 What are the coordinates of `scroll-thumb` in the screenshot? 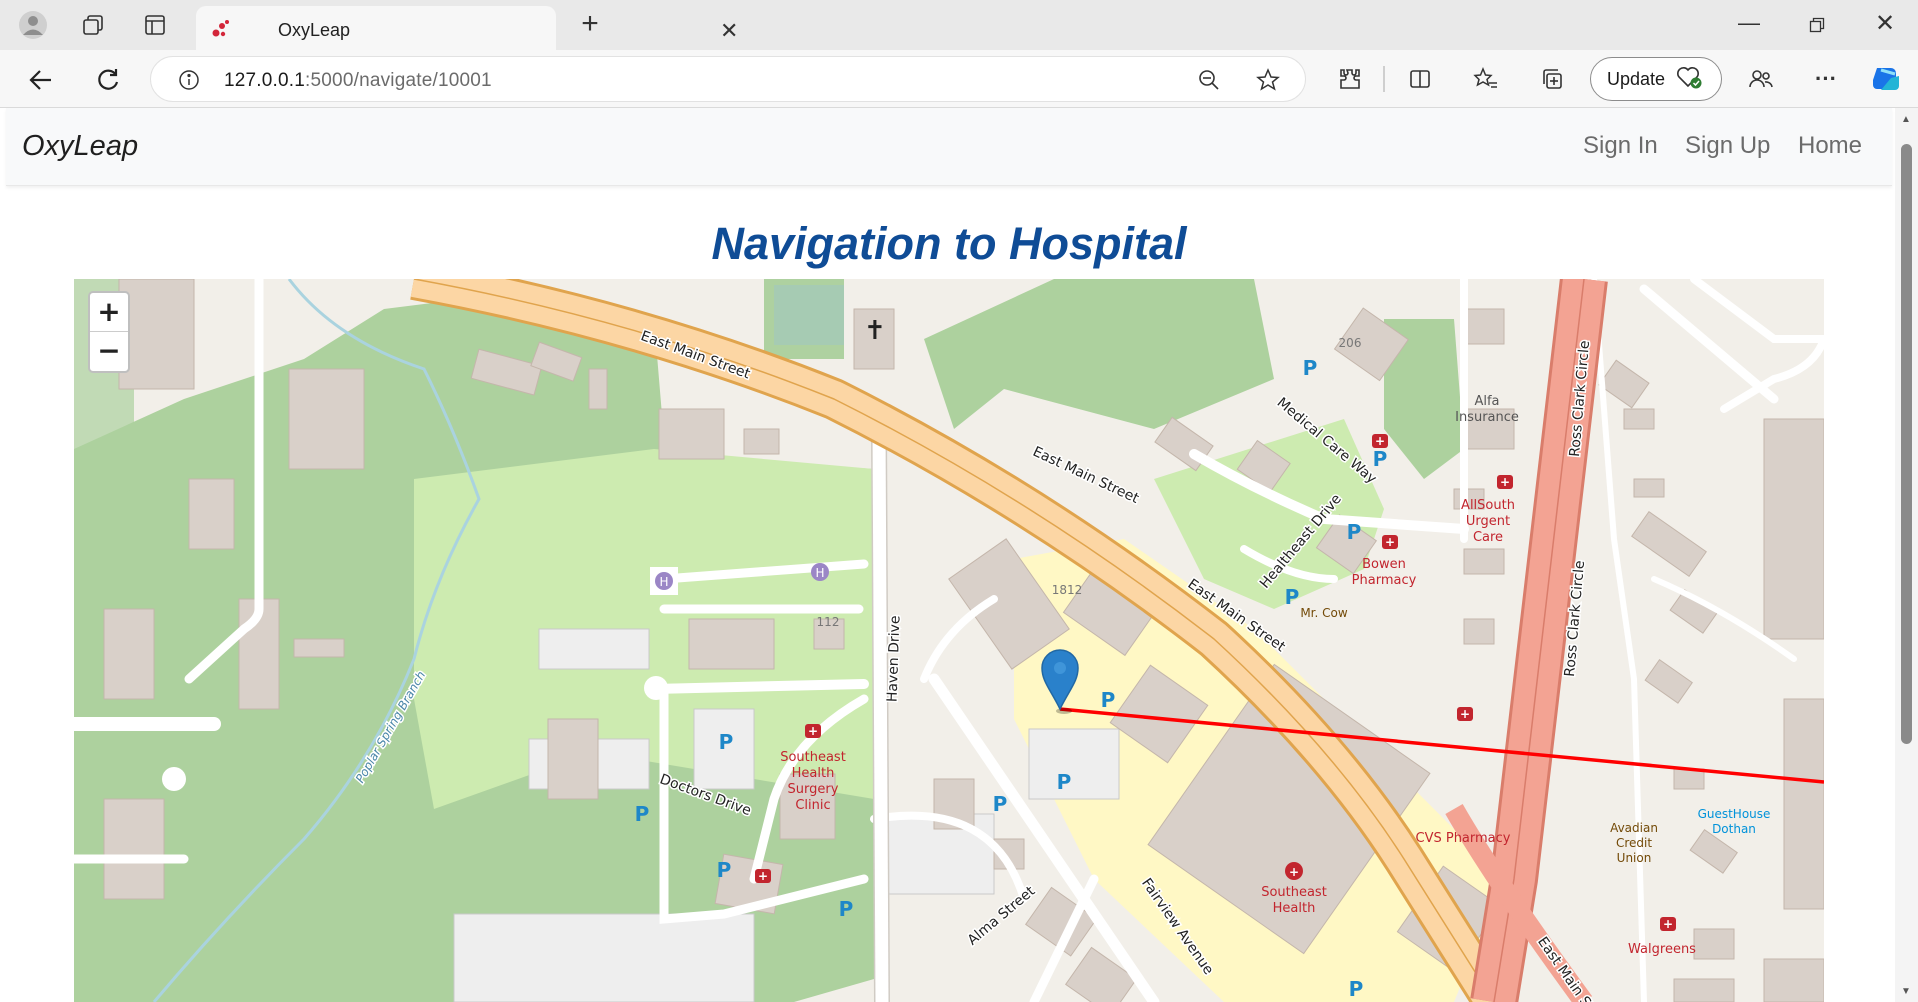 It's located at (1906, 444).